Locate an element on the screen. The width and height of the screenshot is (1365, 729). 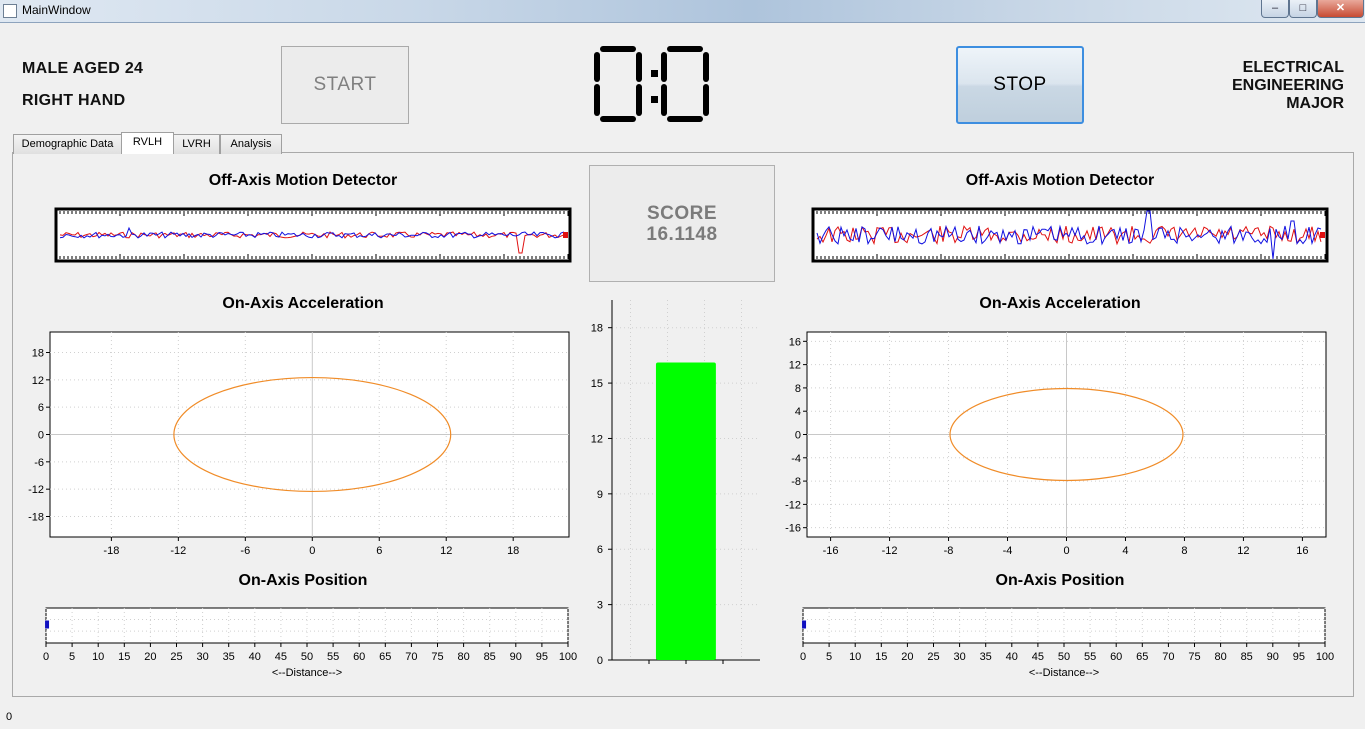
right-position-title: On-Axis Position is located at coordinates (1060, 580).